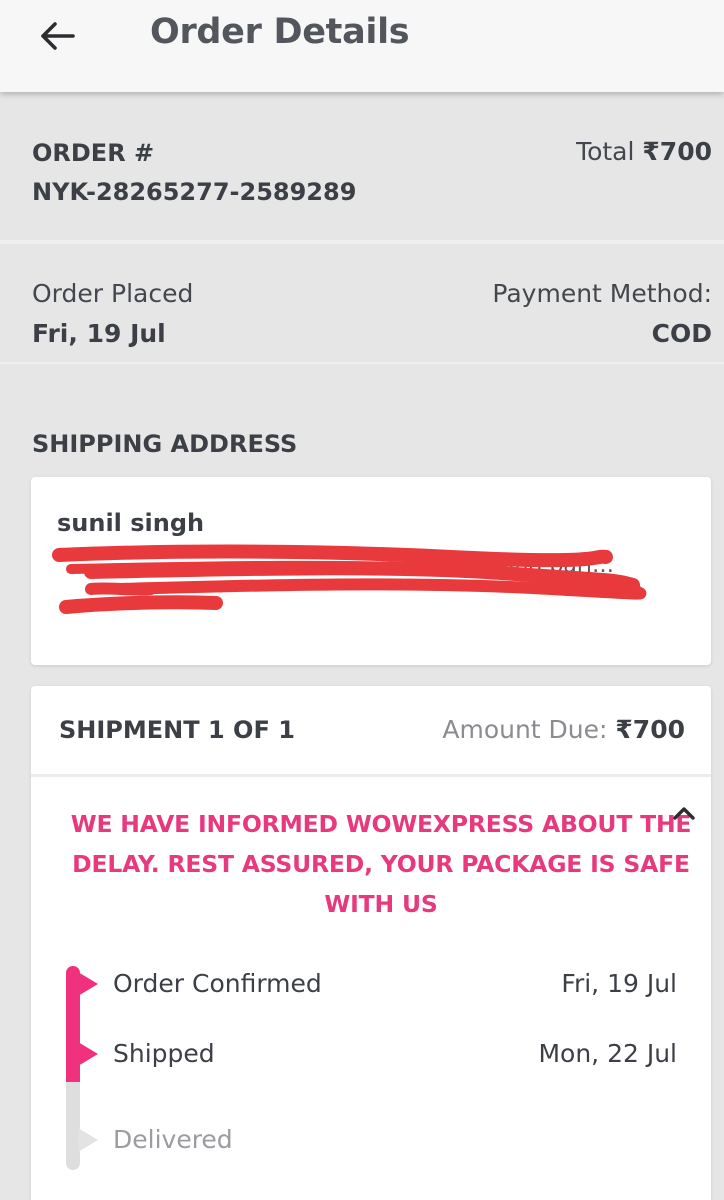 The image size is (724, 1200). I want to click on delay-alert-line: WE HAVE INFORMED WOWEXPRESS ABOUT THE, so click(381, 824).